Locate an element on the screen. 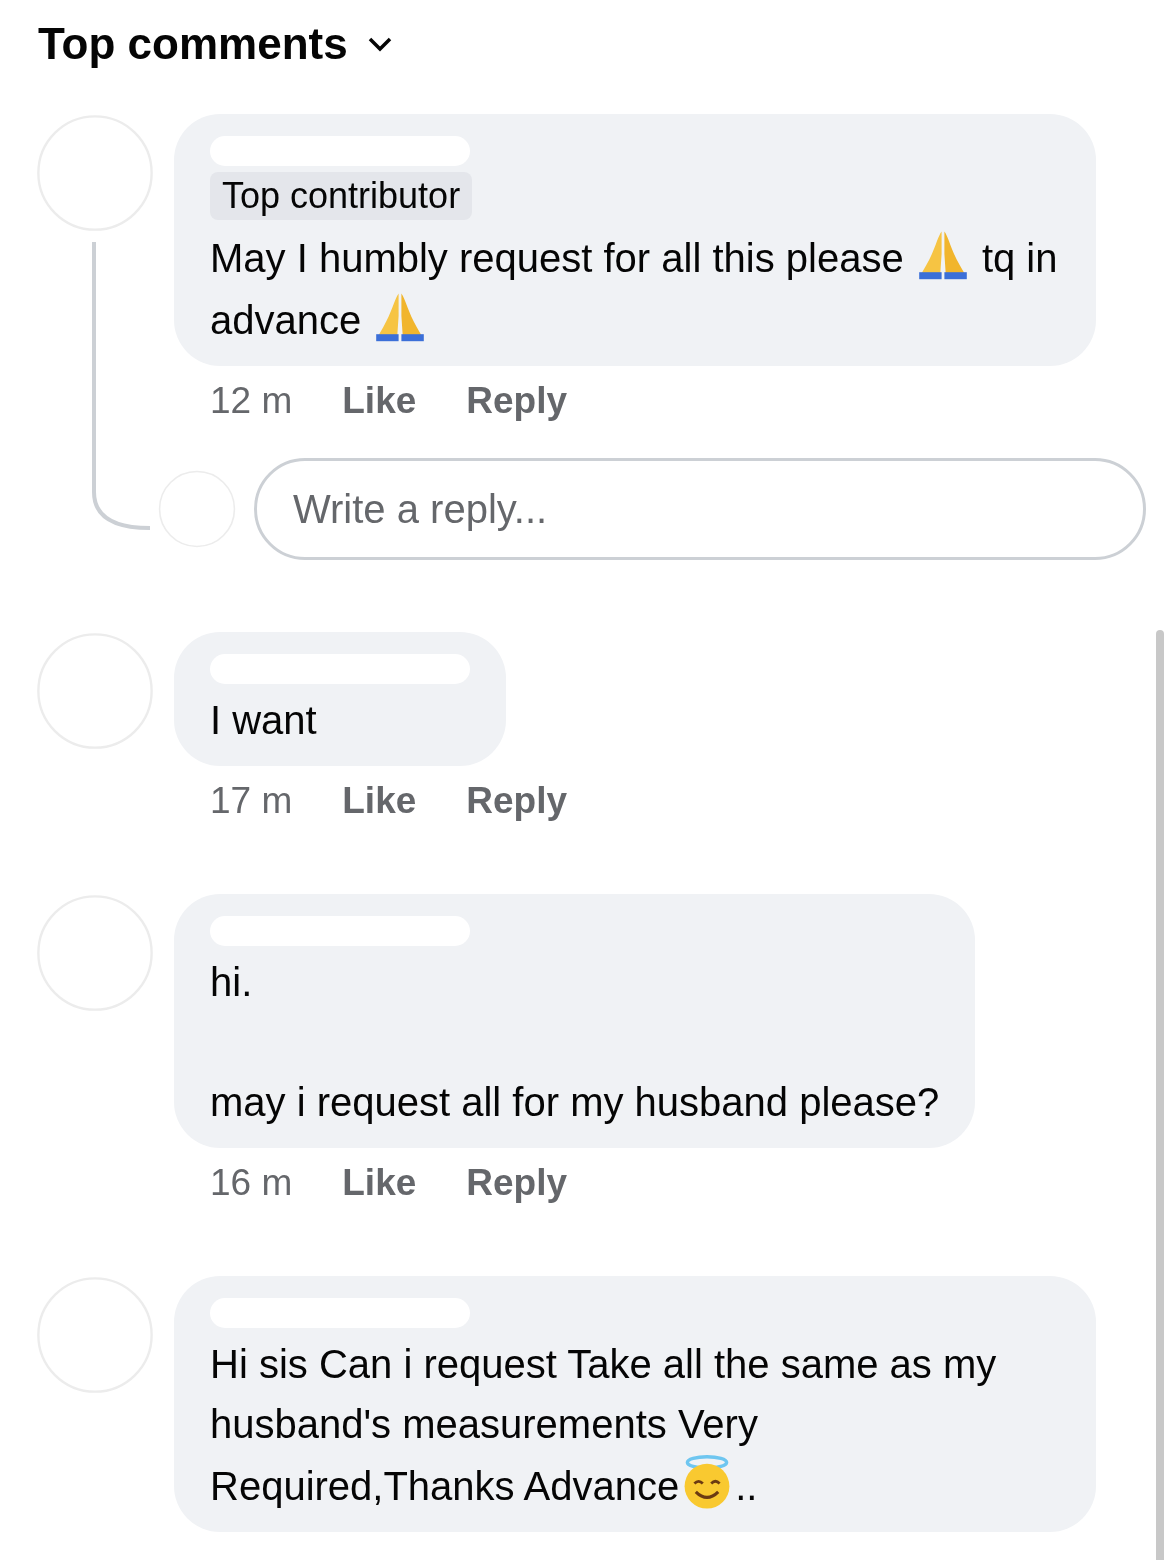 This screenshot has width=1170, height=1560. comment-text: I want is located at coordinates (263, 720).